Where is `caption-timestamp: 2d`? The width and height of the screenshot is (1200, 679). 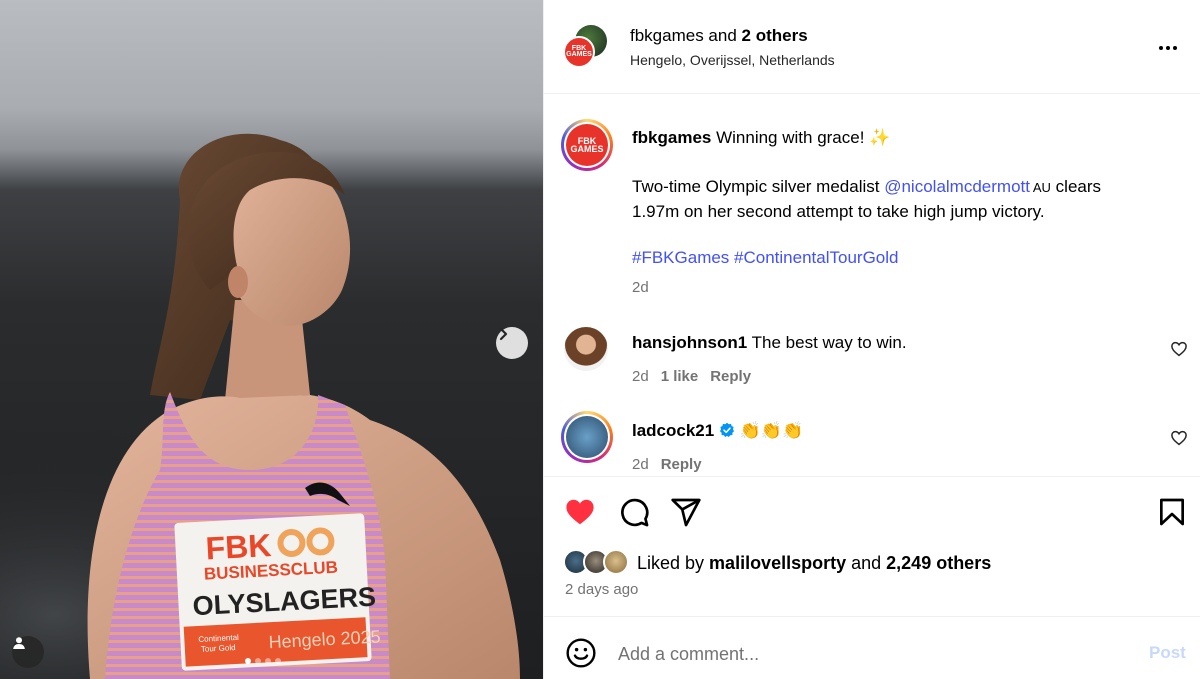 caption-timestamp: 2d is located at coordinates (640, 287).